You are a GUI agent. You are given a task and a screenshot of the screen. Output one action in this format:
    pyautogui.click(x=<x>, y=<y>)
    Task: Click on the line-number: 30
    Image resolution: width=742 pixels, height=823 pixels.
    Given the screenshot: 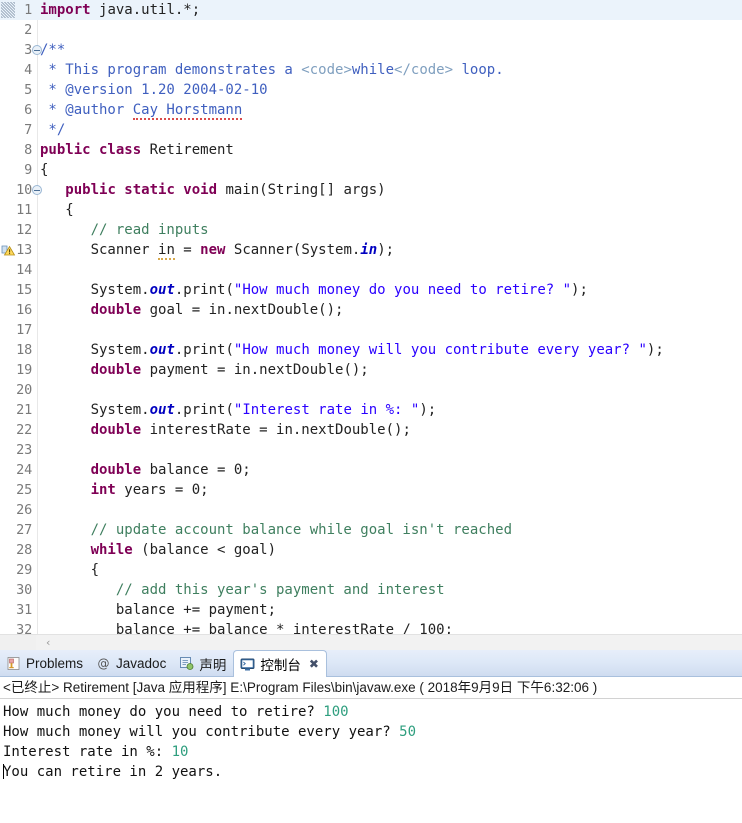 What is the action you would take?
    pyautogui.click(x=24, y=590)
    